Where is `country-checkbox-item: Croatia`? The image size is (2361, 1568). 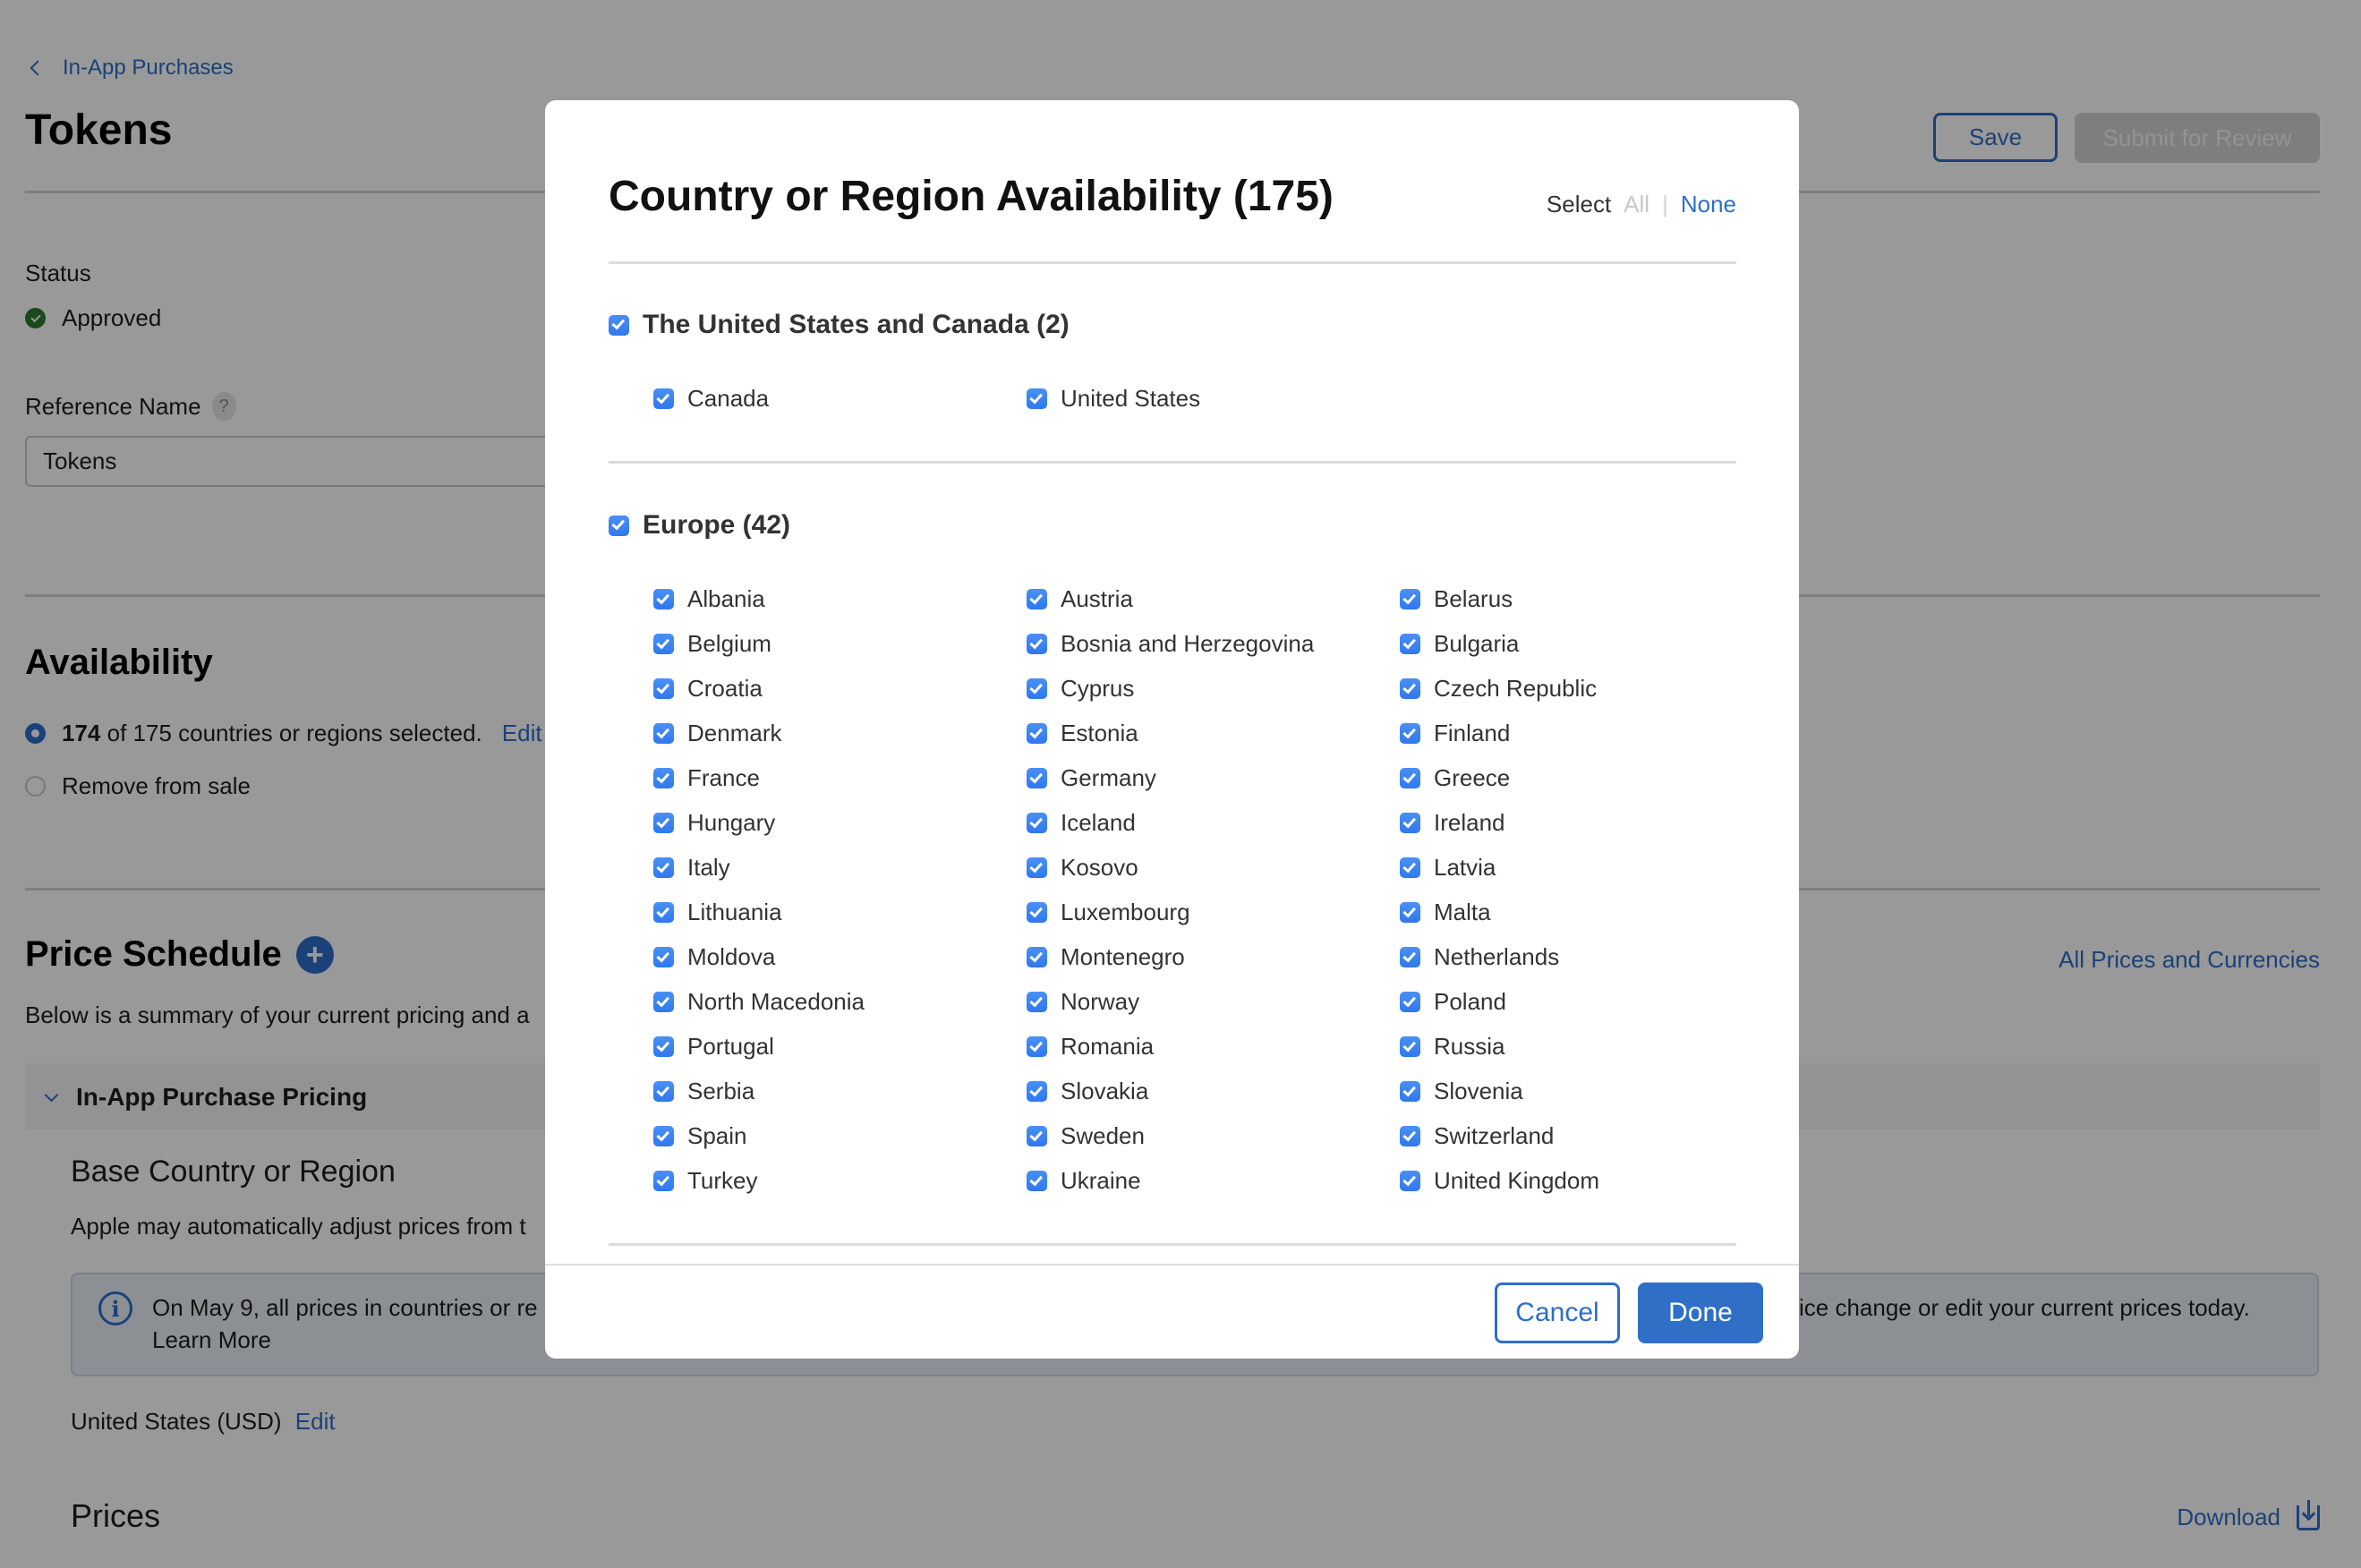
country-checkbox-item: Croatia is located at coordinates (708, 689).